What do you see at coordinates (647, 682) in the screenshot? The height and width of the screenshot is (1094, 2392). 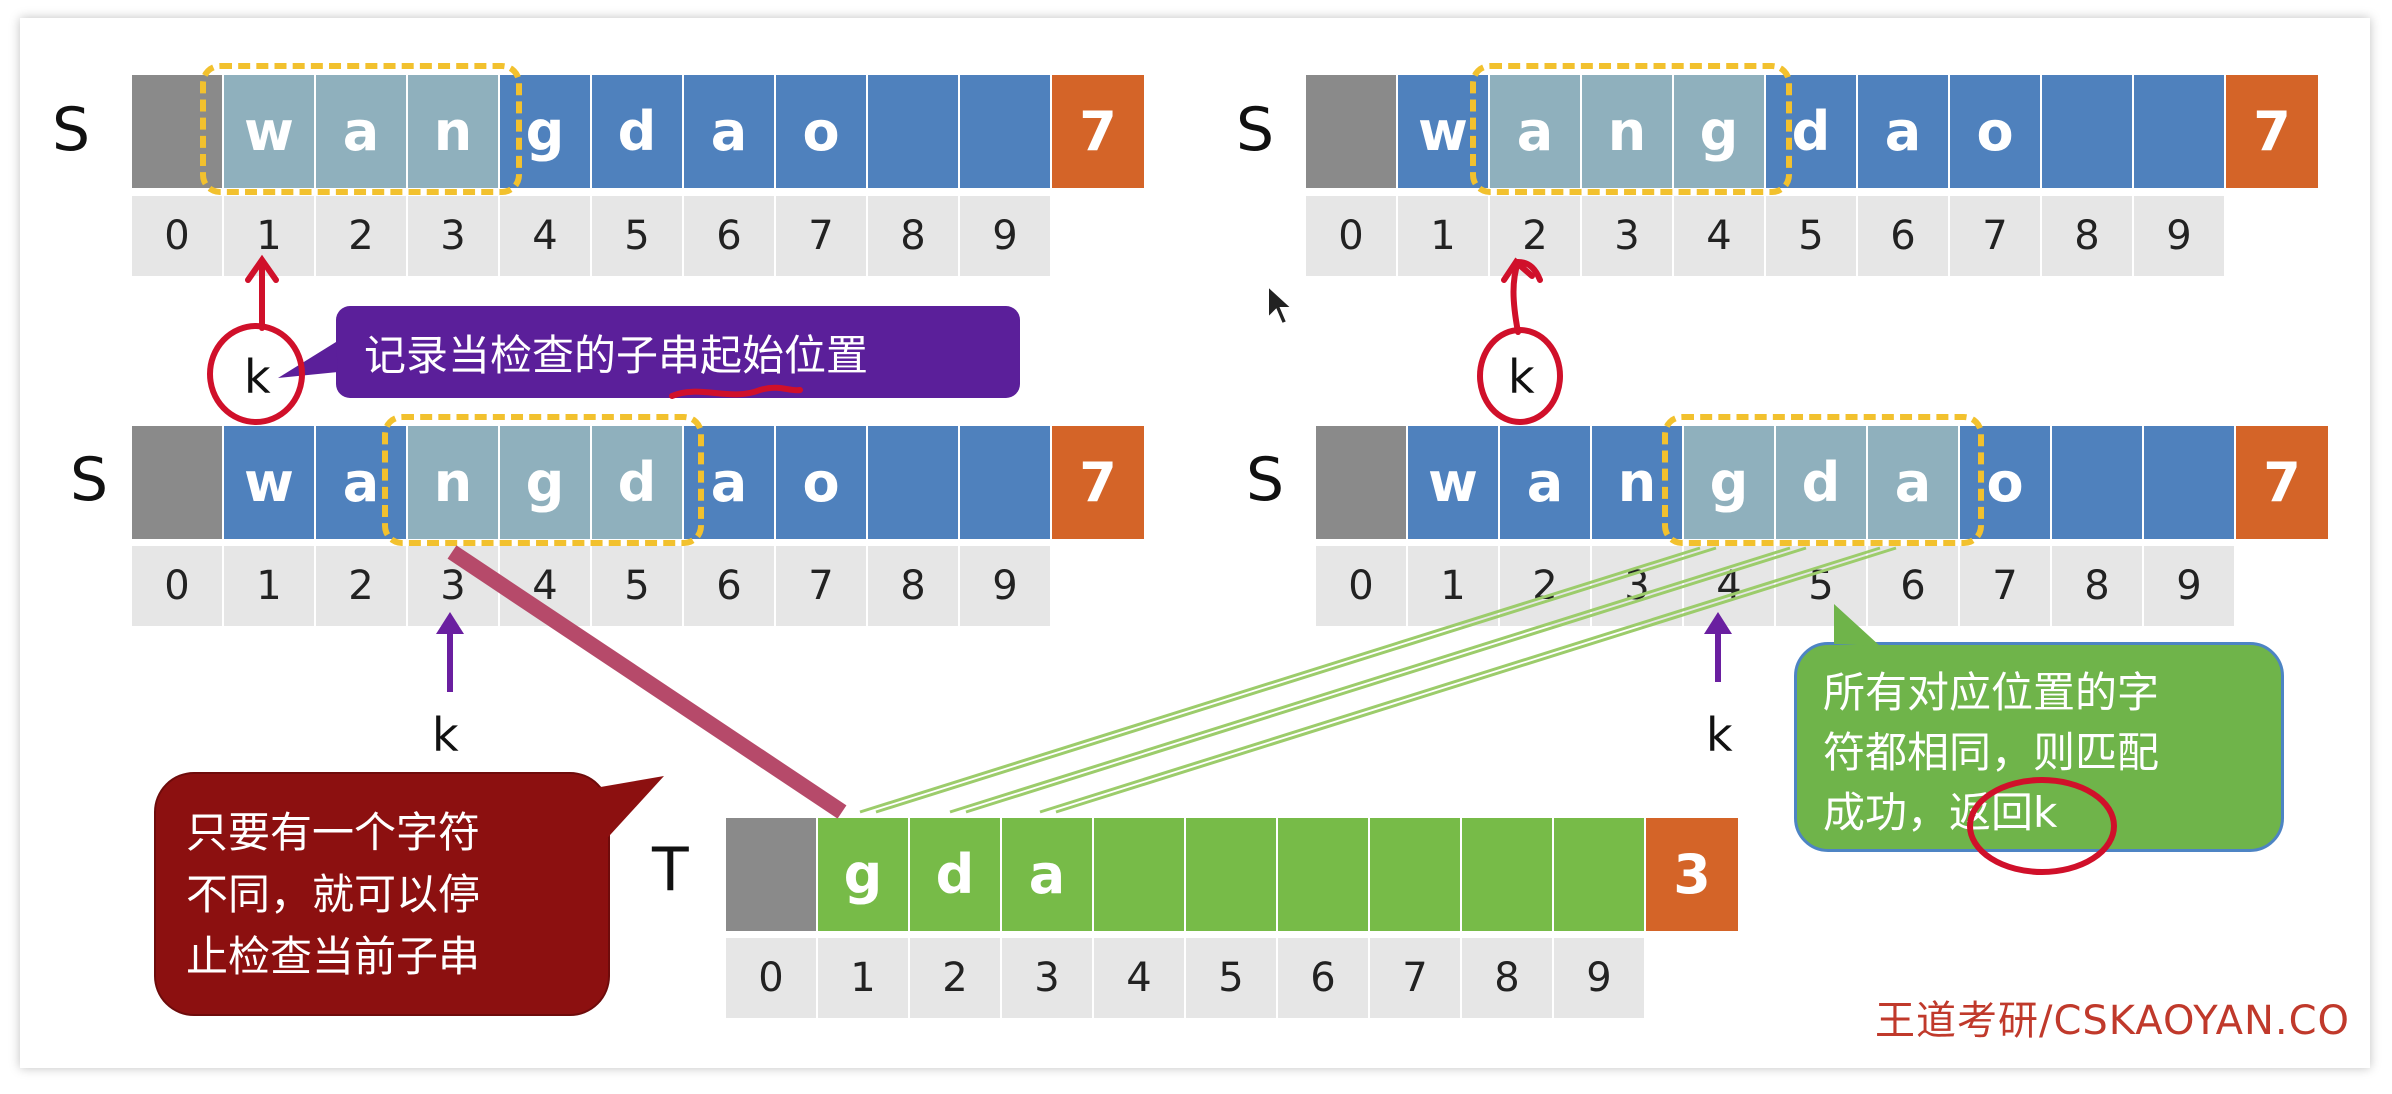 I see `mismatch-connector-line` at bounding box center [647, 682].